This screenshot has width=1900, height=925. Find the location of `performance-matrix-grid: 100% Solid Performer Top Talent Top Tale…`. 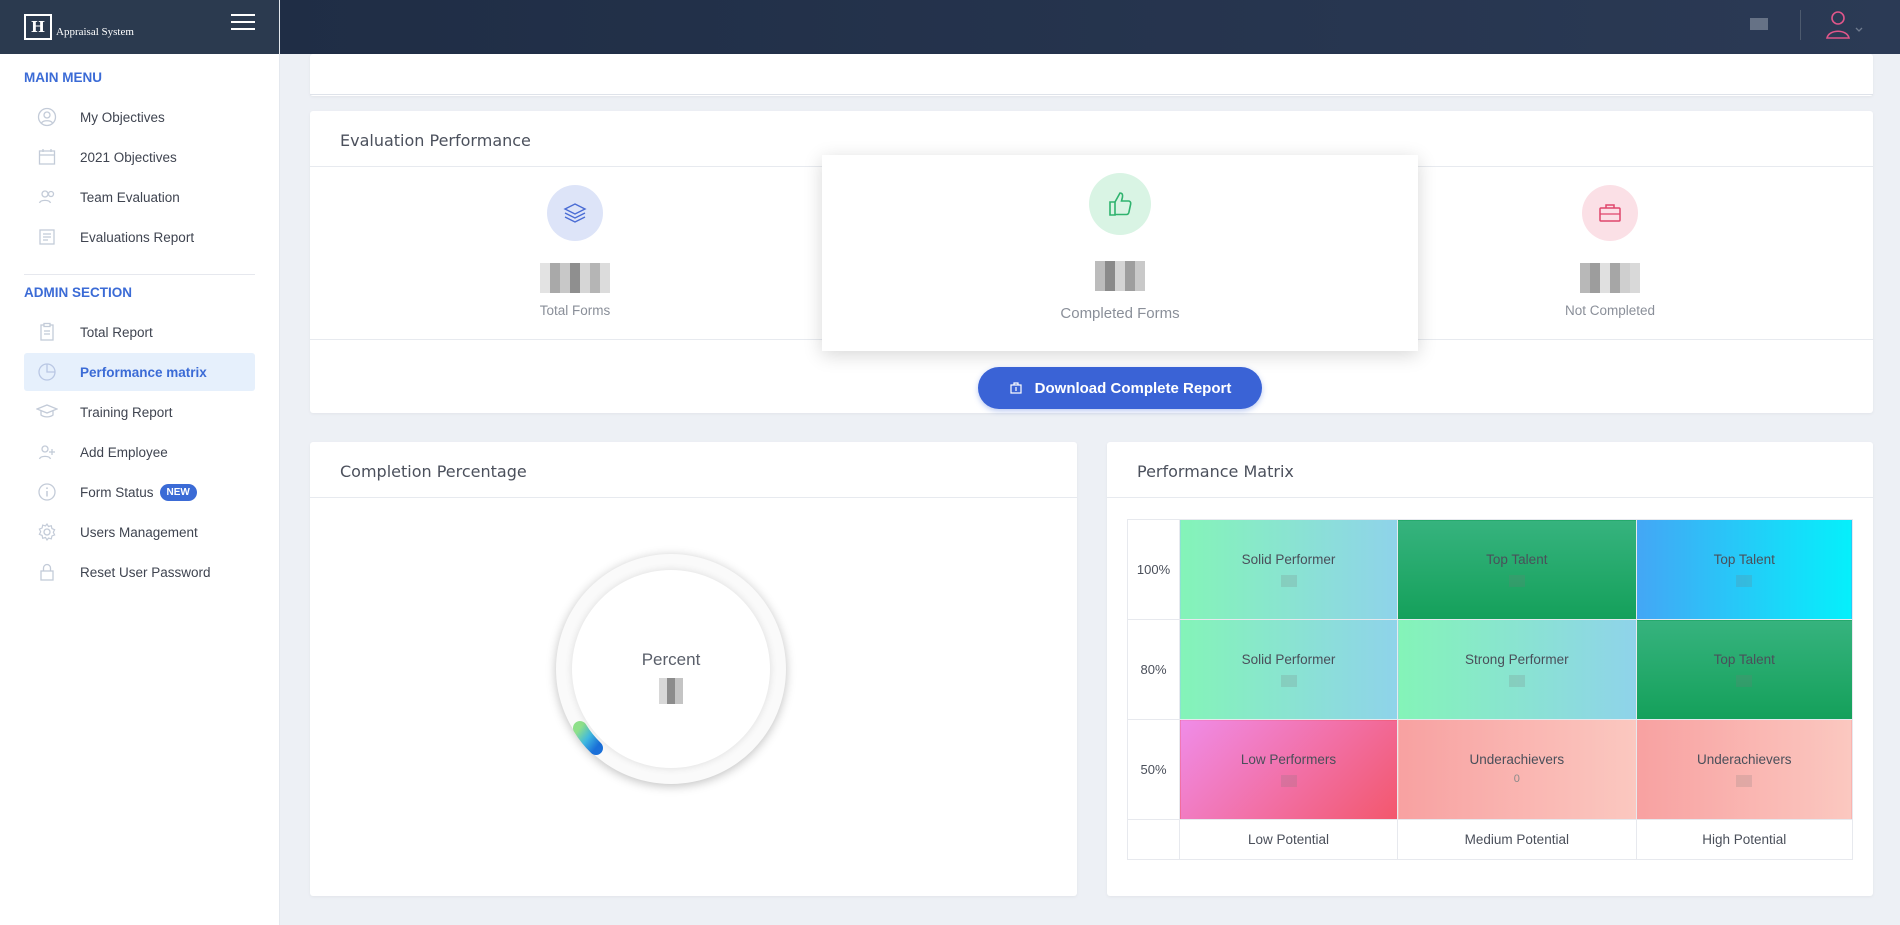

performance-matrix-grid: 100% Solid Performer Top Talent Top Tale… is located at coordinates (1490, 689).